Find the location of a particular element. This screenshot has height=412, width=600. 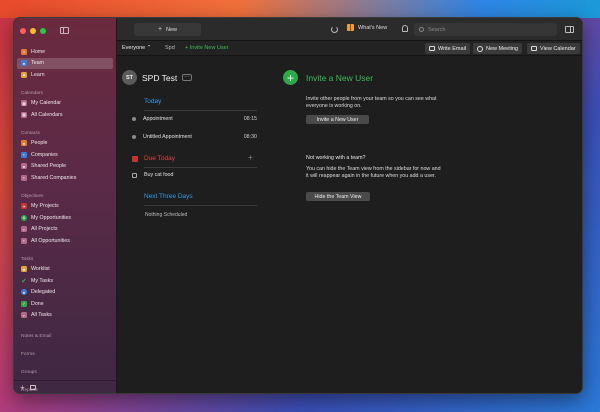

window-controls is located at coordinates (33, 31).